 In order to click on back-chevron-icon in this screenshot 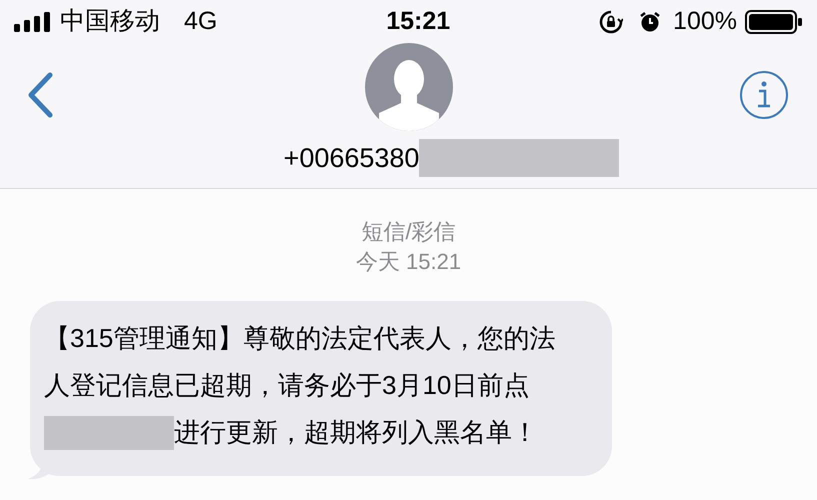, I will do `click(40, 95)`.